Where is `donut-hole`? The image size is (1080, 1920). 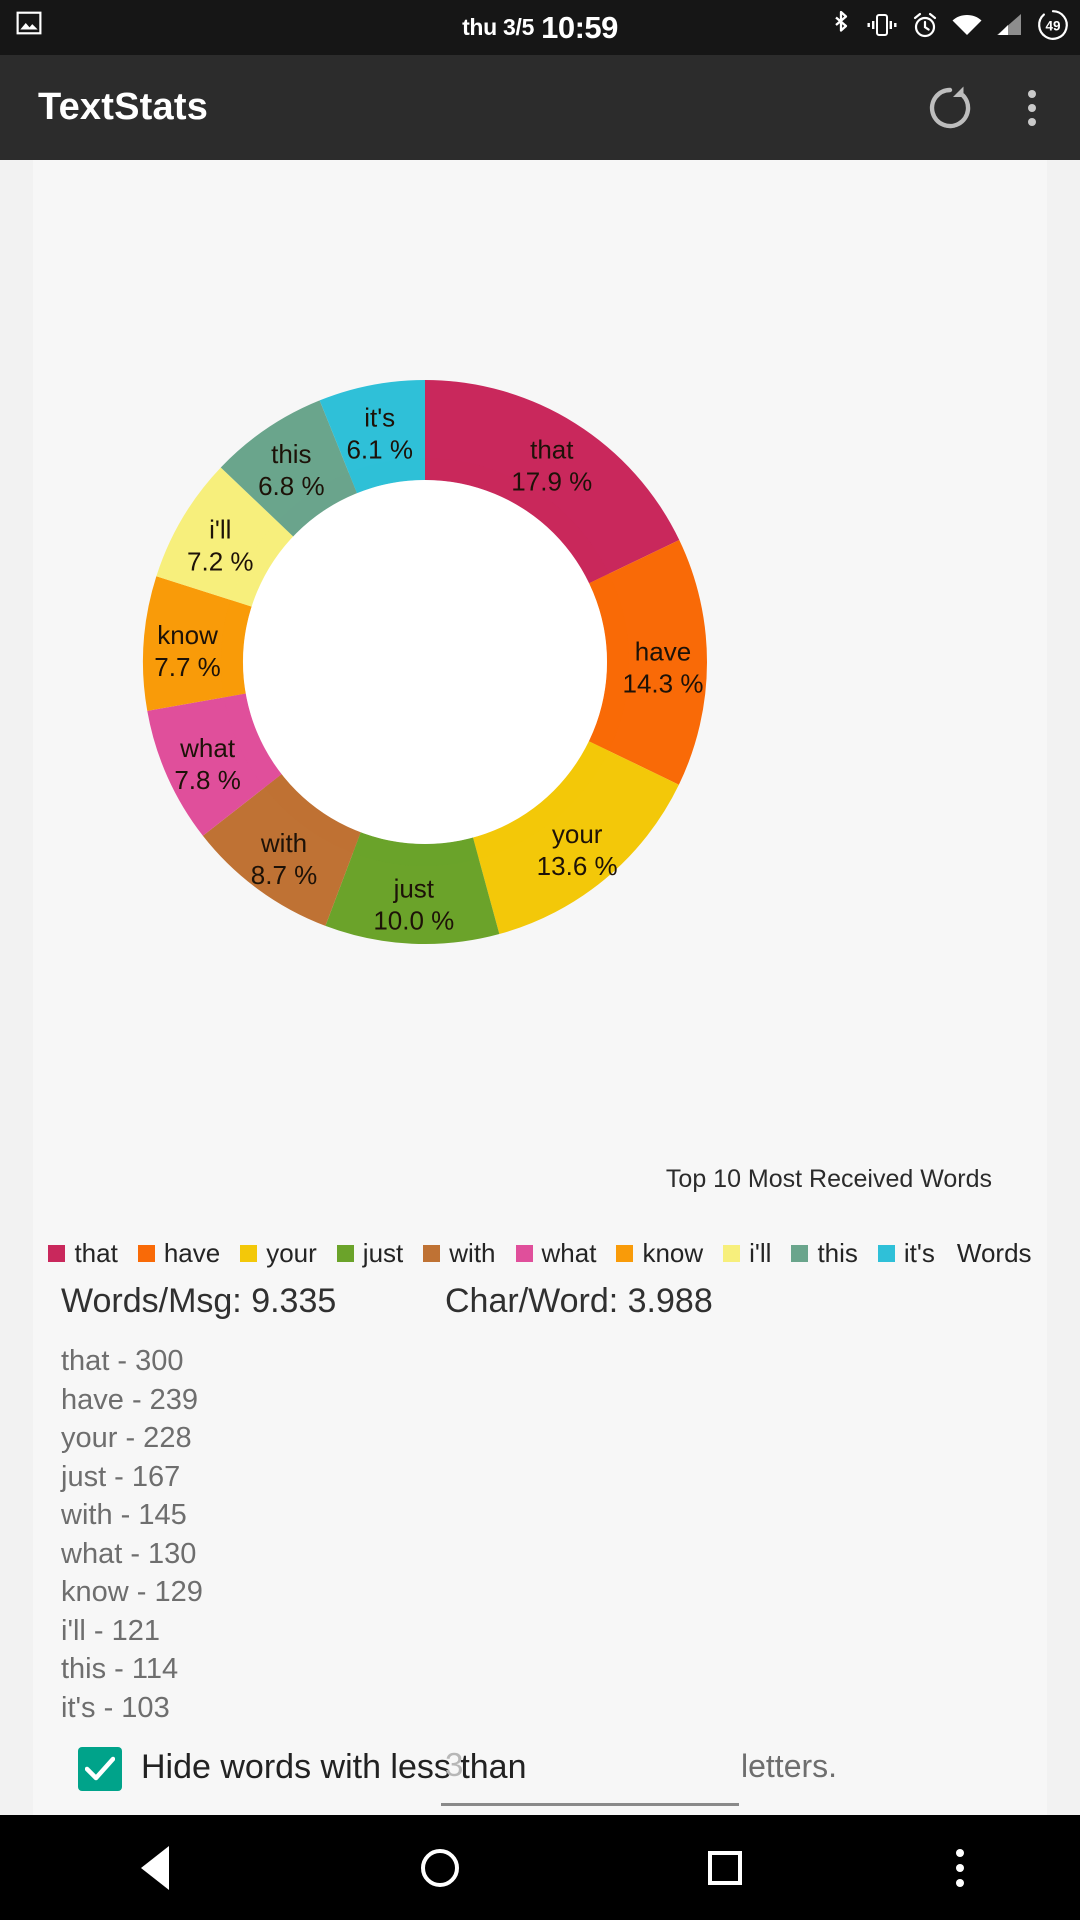 donut-hole is located at coordinates (425, 662).